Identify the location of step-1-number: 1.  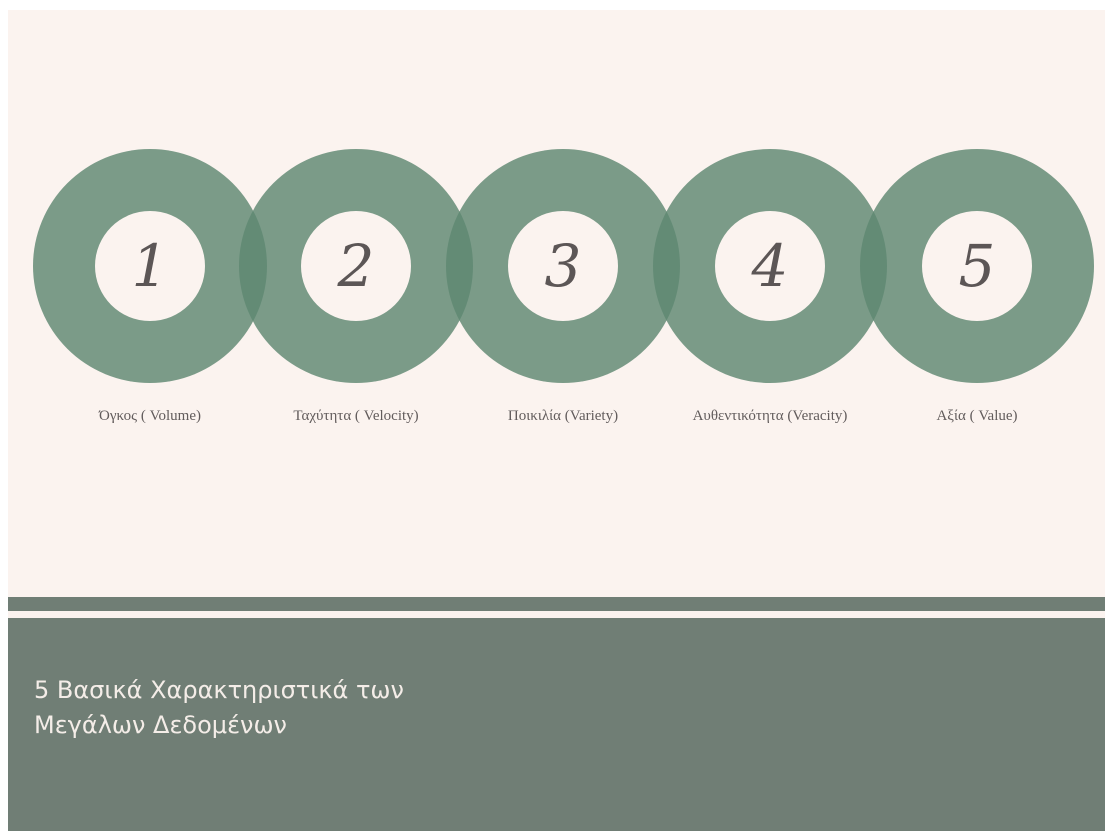
(150, 266).